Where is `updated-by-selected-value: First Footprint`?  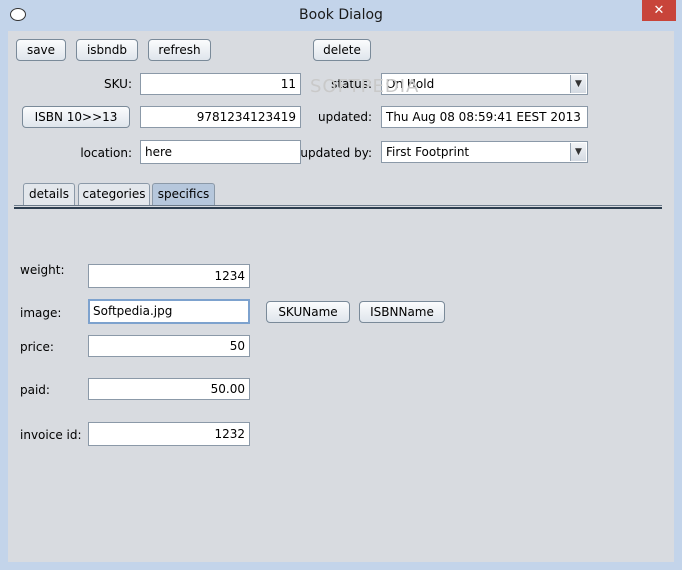 updated-by-selected-value: First Footprint is located at coordinates (428, 152).